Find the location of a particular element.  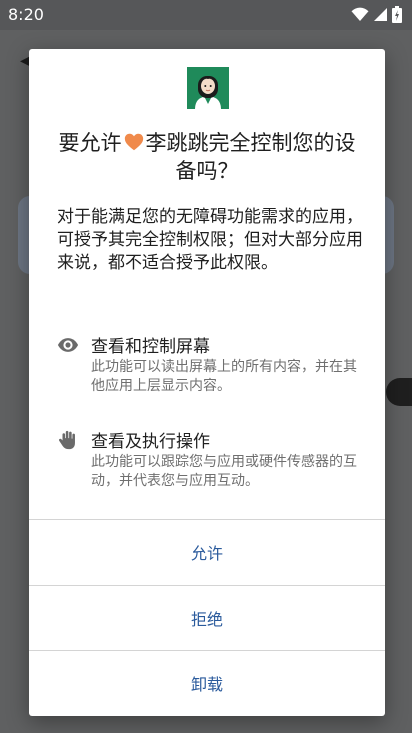

wifi-icon is located at coordinates (360, 14).